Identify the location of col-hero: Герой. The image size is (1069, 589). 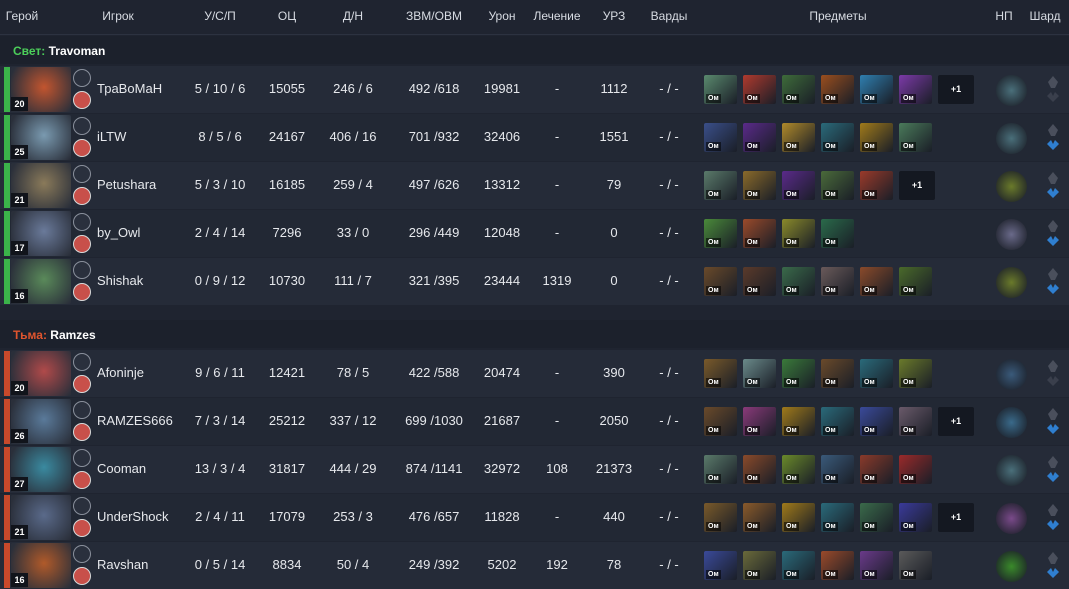
(22, 16).